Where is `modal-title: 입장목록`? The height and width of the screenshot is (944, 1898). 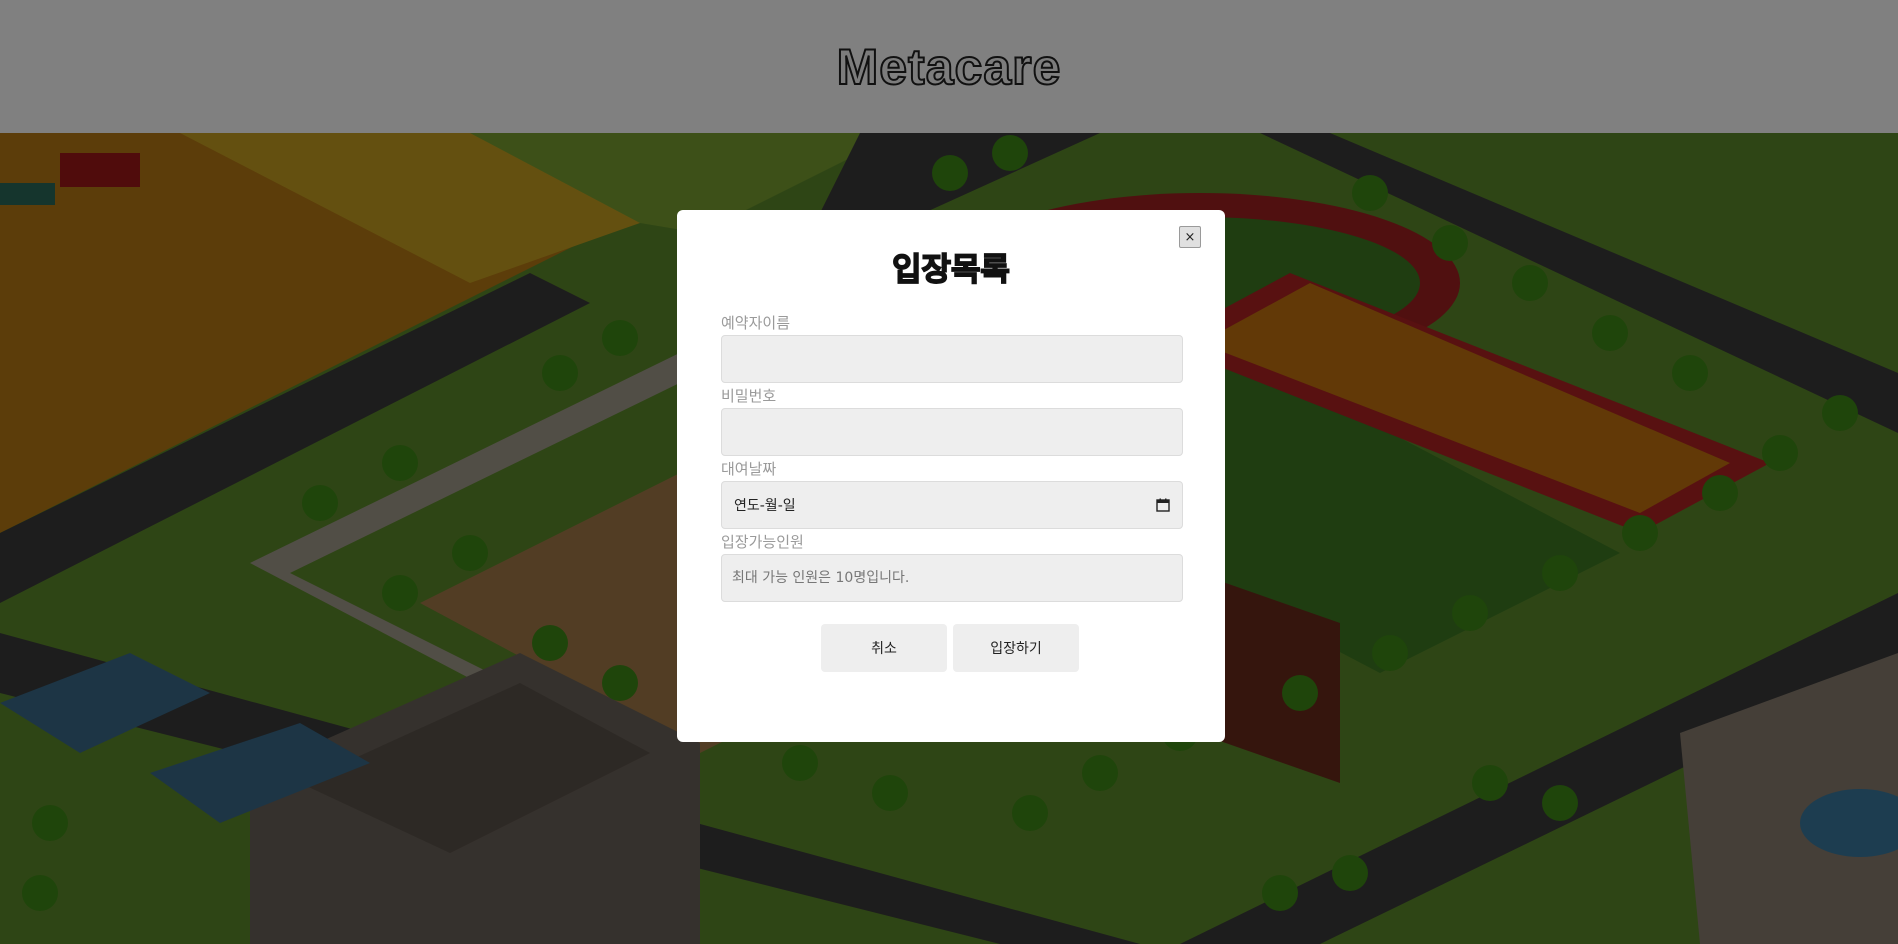 modal-title: 입장목록 is located at coordinates (950, 269).